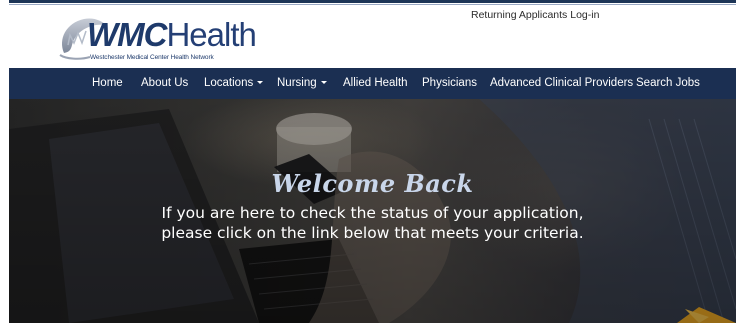  Describe the element at coordinates (297, 83) in the screenshot. I see `nav-nursing-label: Nursing` at that location.